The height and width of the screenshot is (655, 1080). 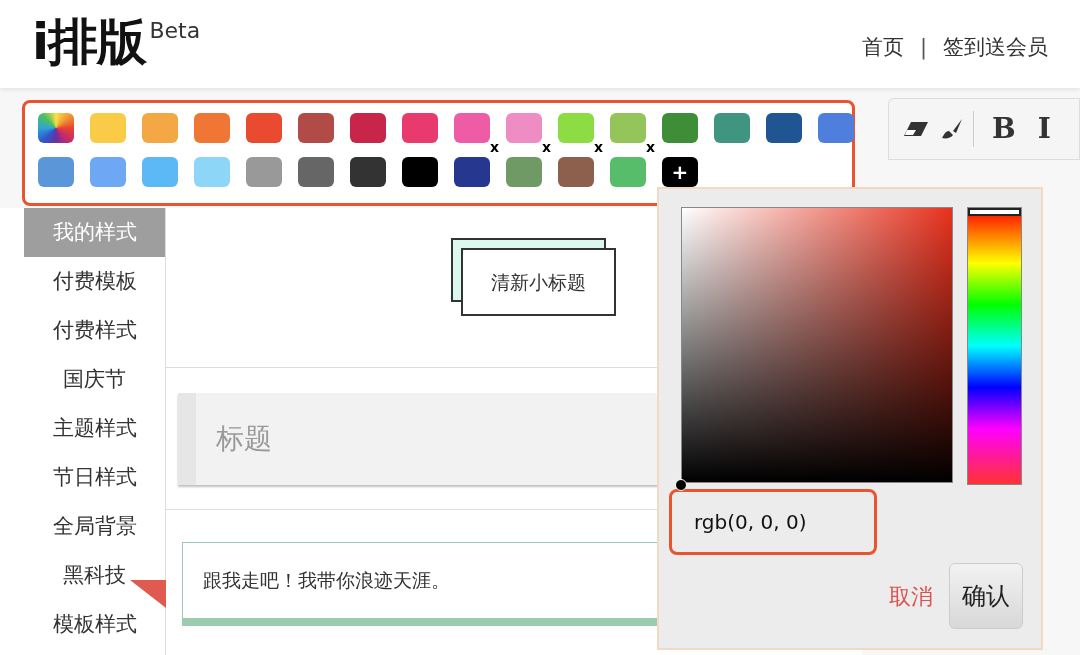 What do you see at coordinates (986, 596) in the screenshot?
I see `confirm-button: 确认` at bounding box center [986, 596].